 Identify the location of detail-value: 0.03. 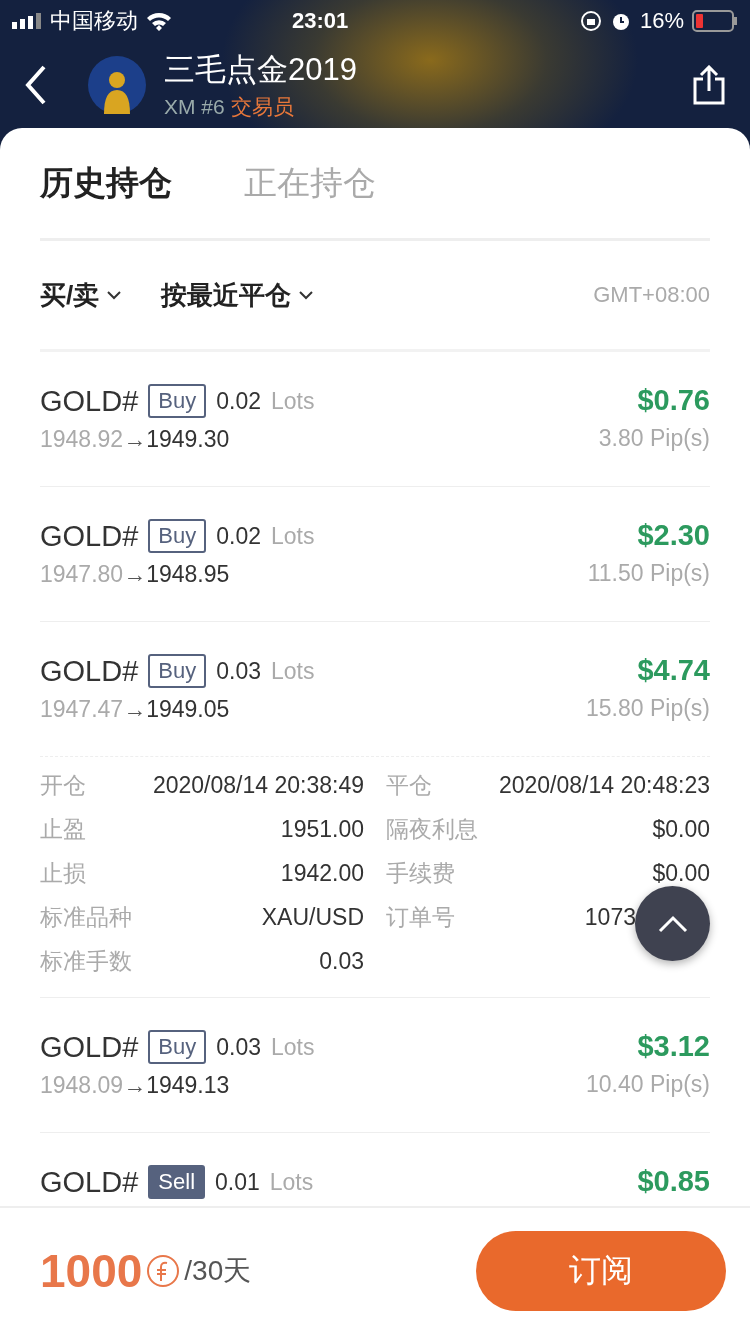
(341, 961).